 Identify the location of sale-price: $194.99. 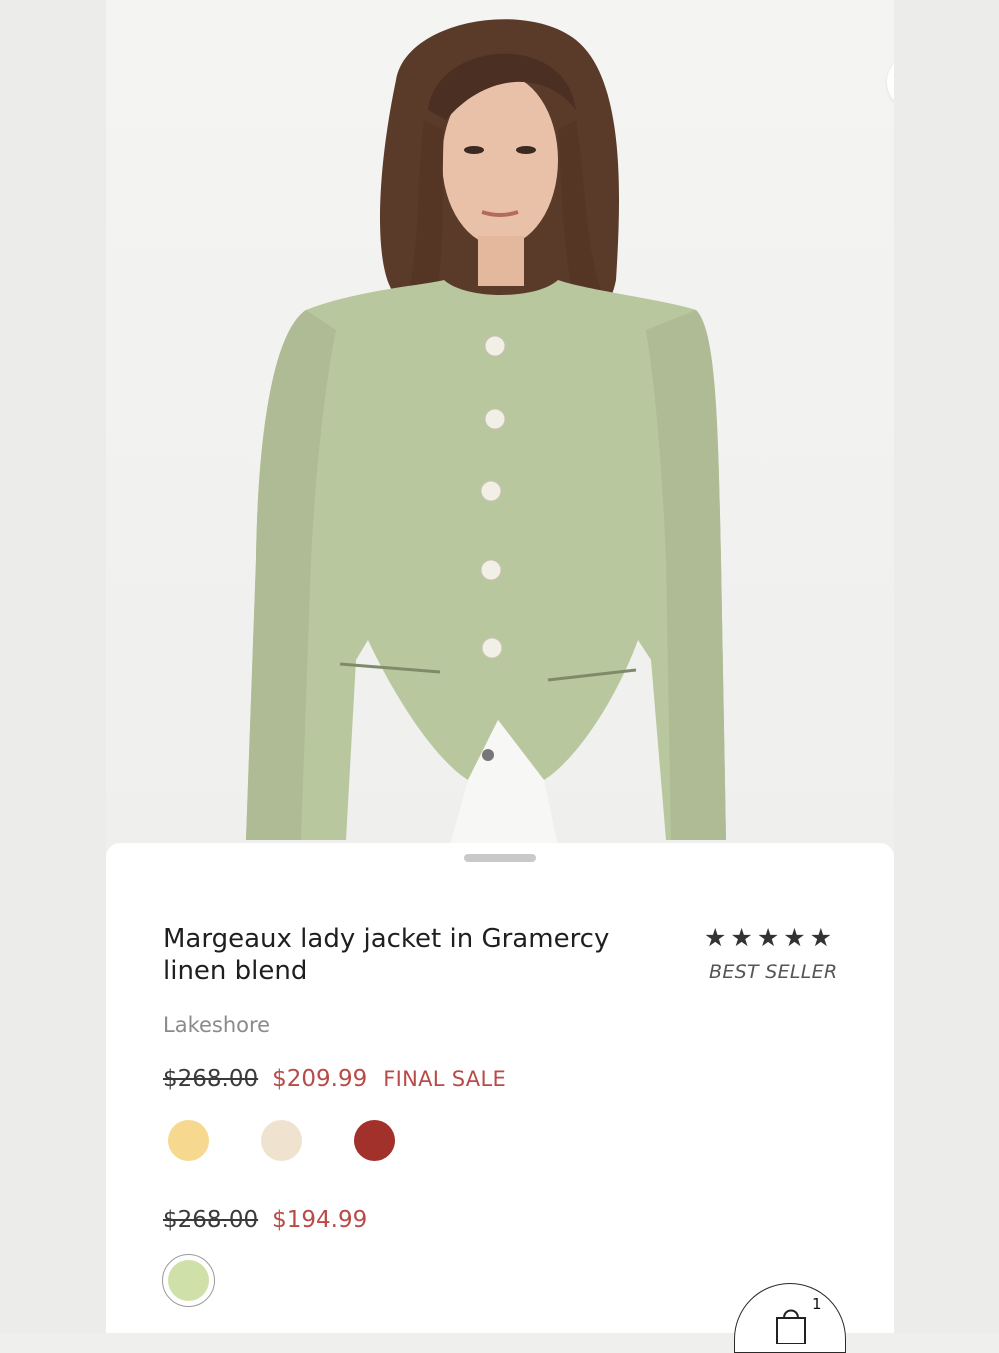
(320, 1220).